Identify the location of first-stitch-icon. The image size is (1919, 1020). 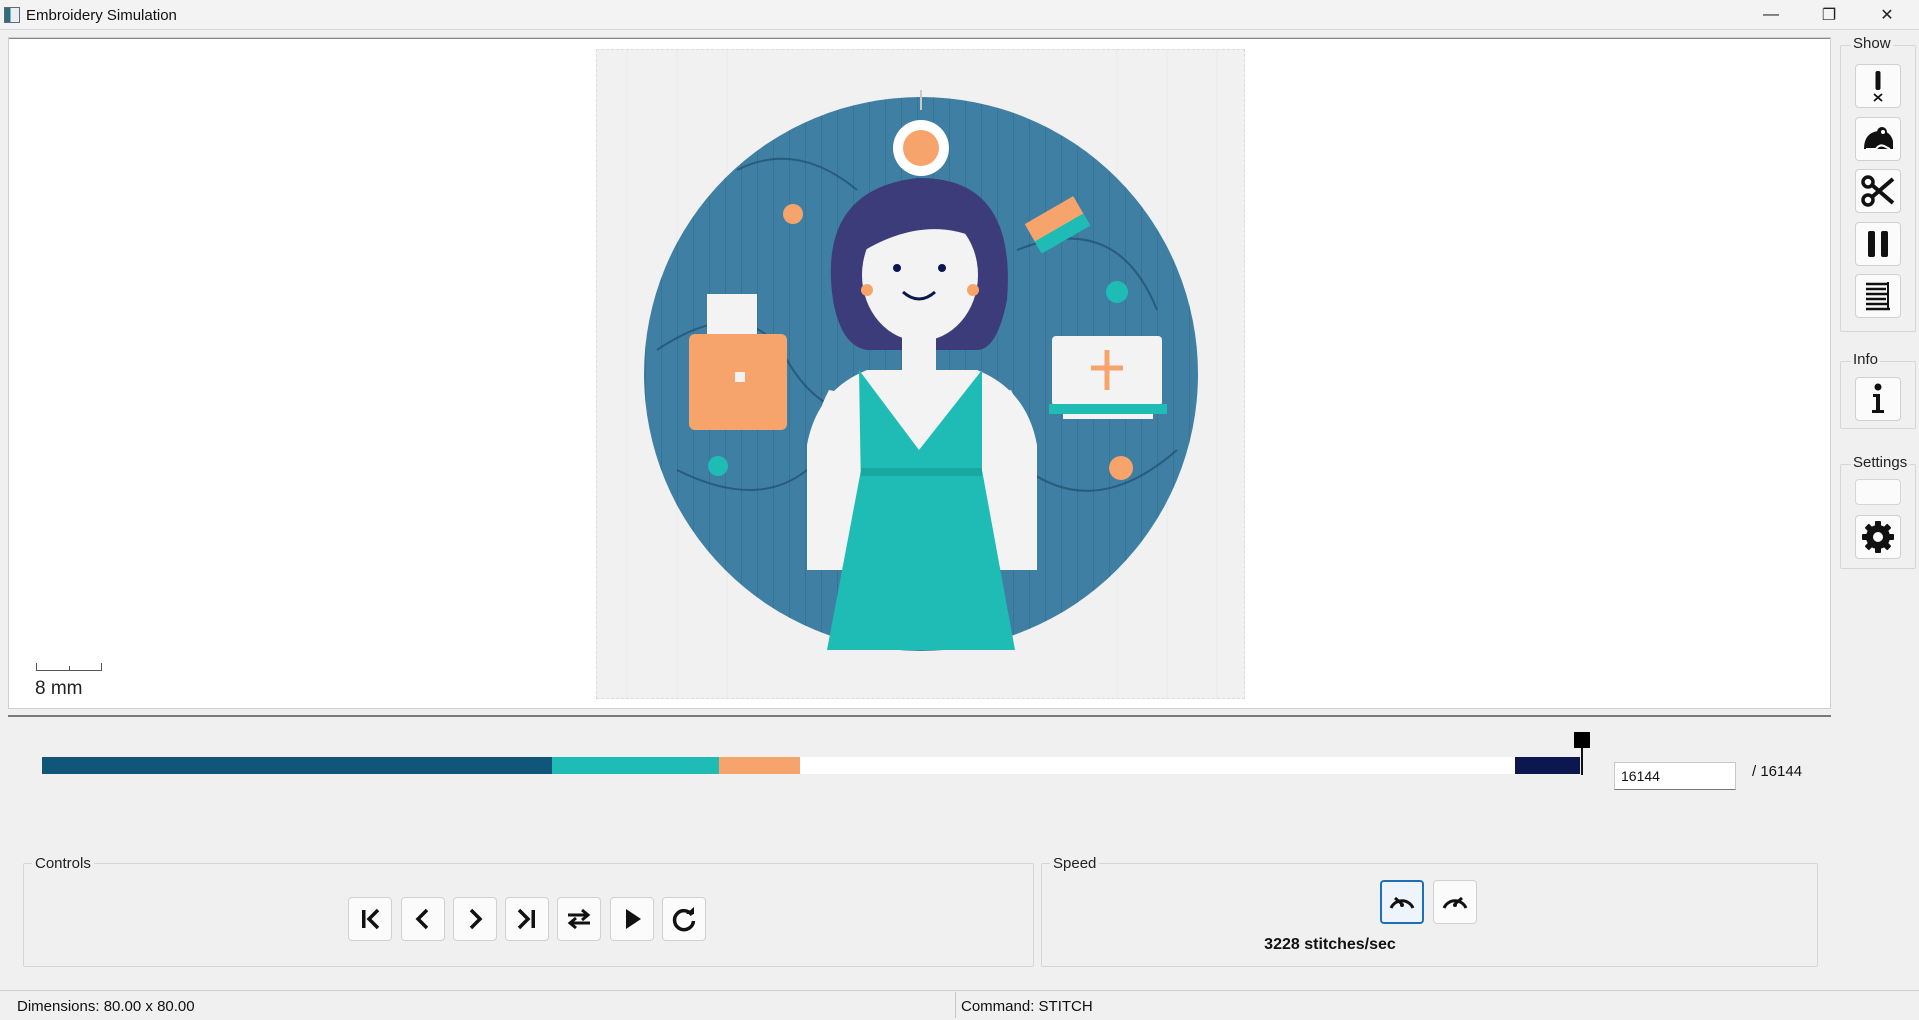
(371, 919).